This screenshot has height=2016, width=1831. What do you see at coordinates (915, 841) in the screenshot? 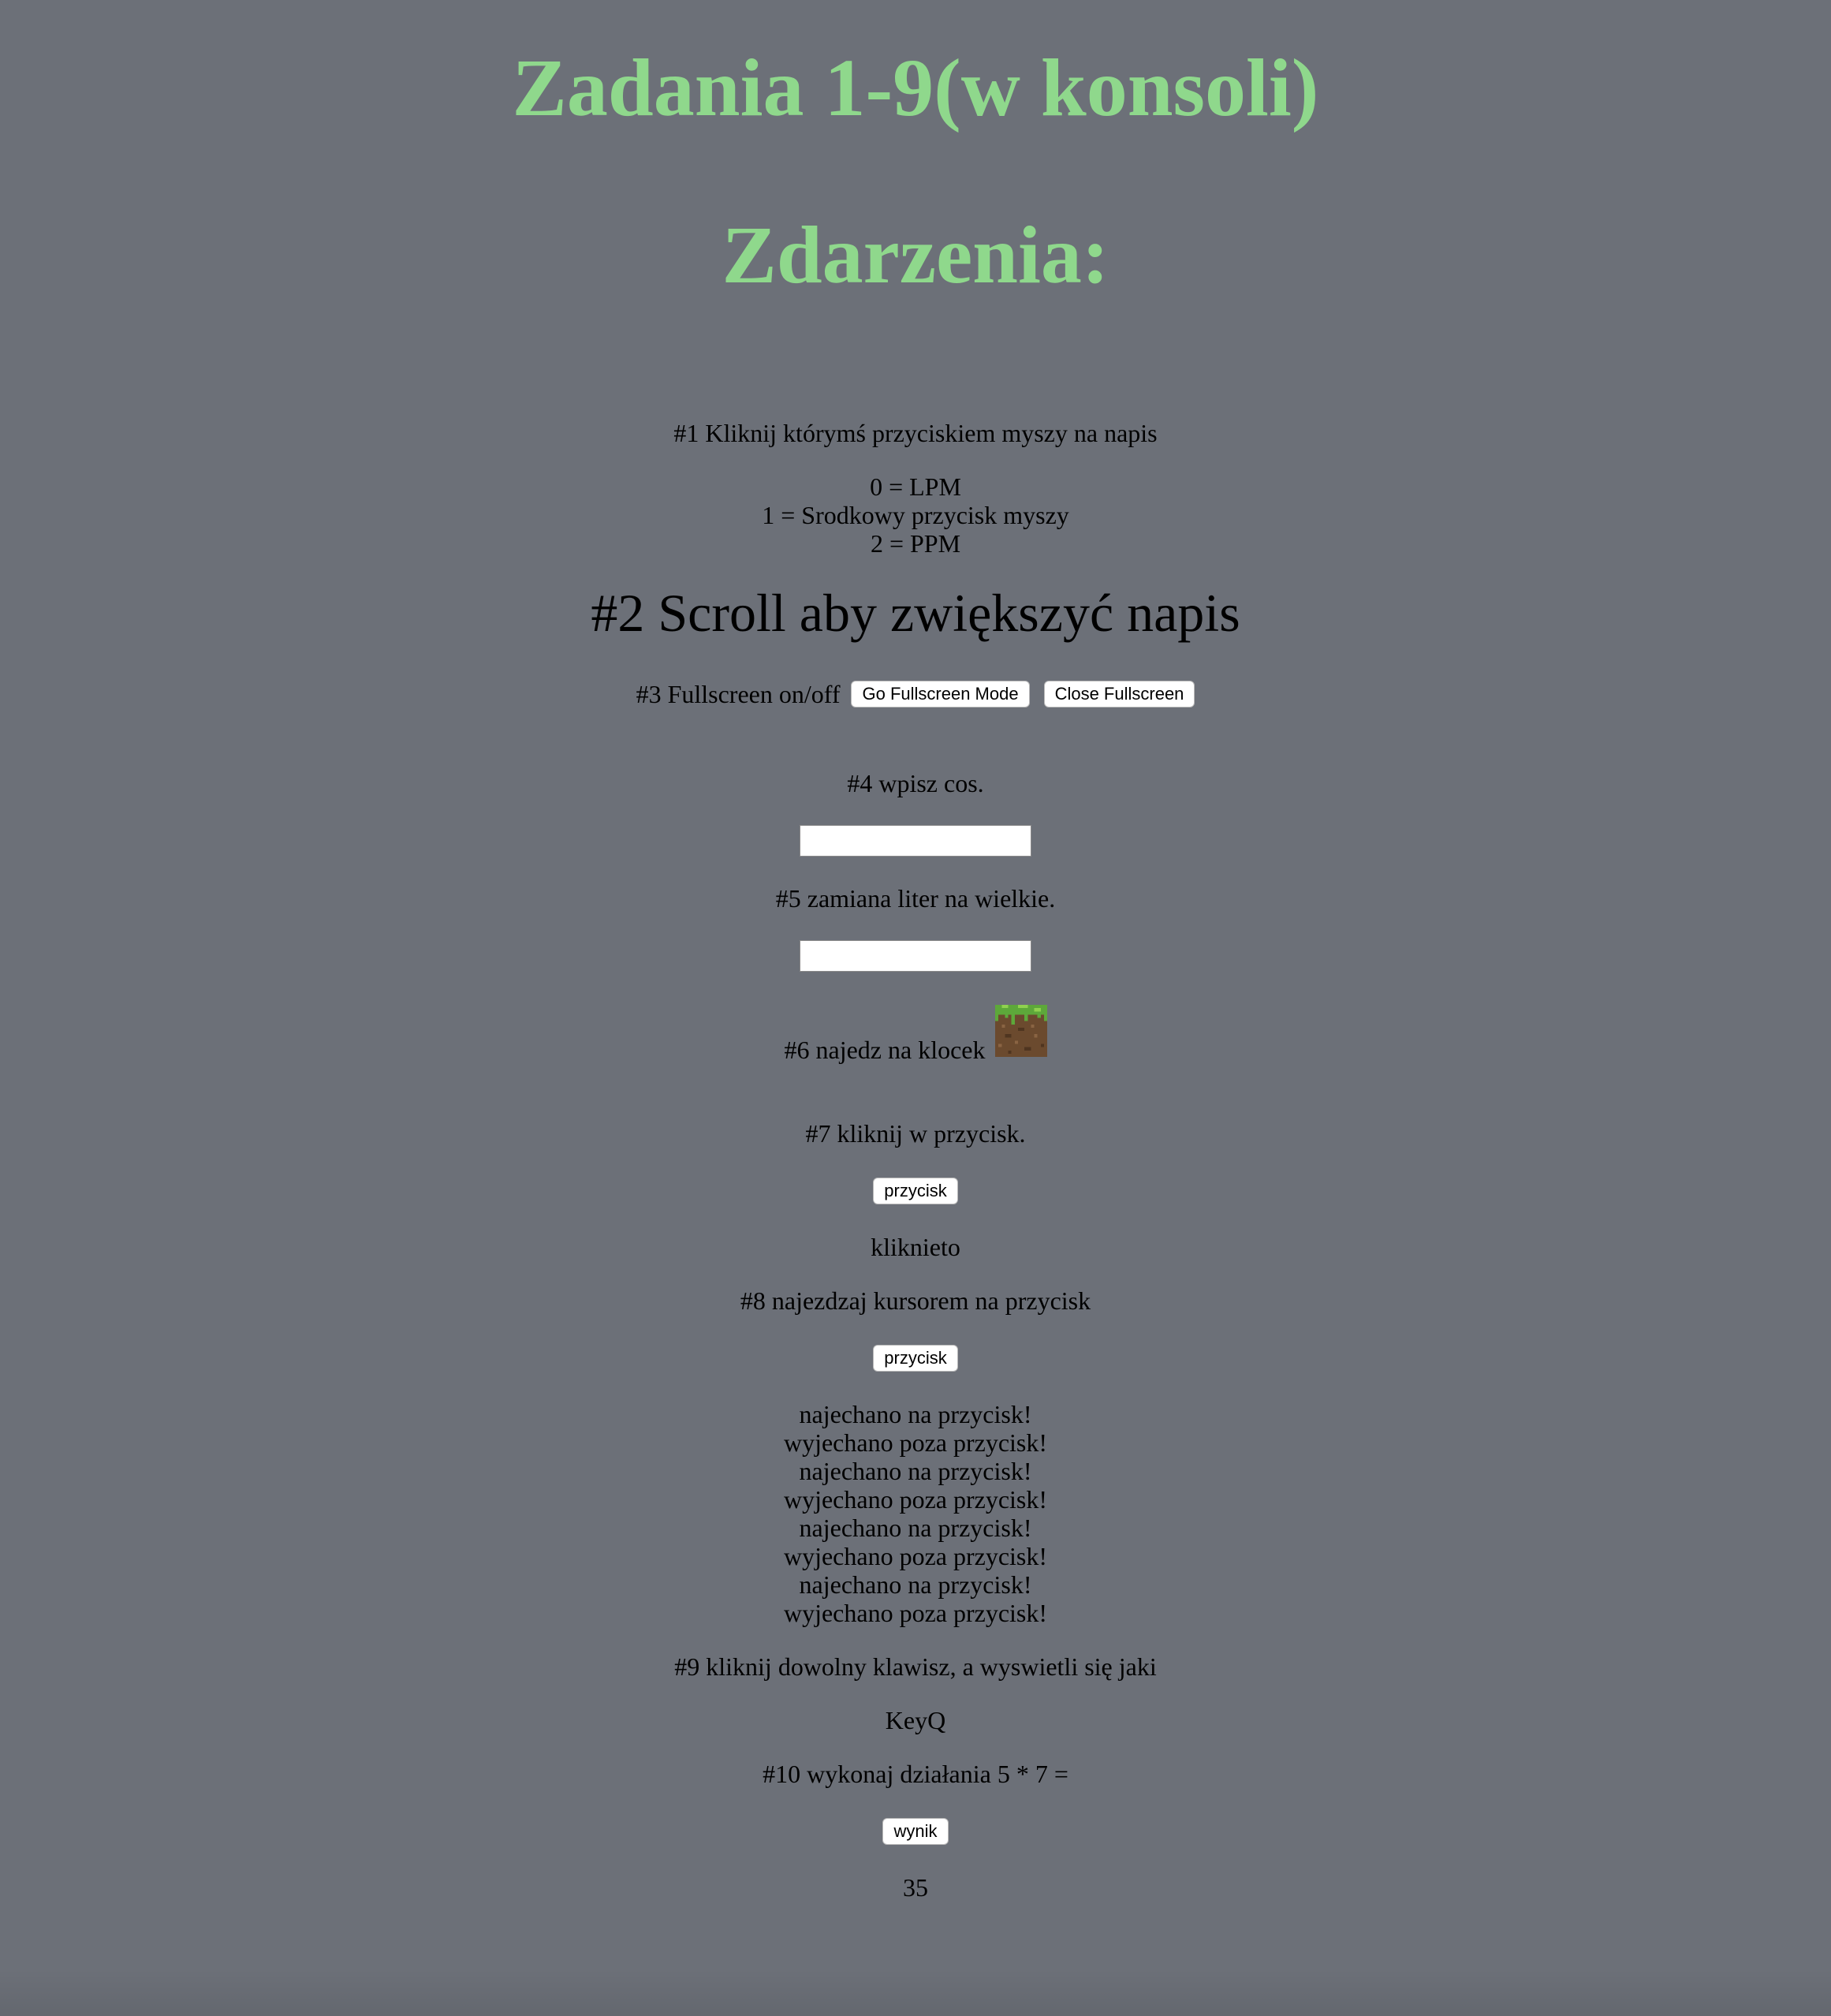
I see `task4-text-input` at bounding box center [915, 841].